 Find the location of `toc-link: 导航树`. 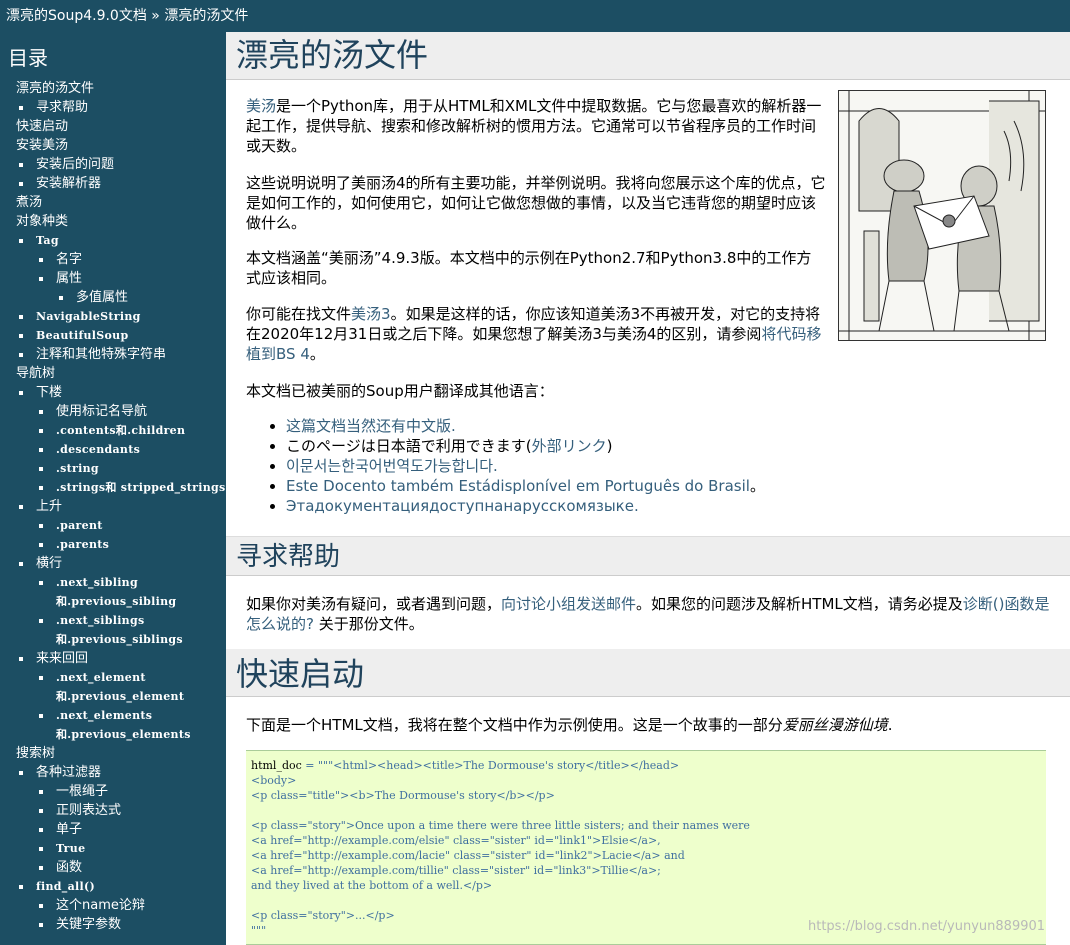

toc-link: 导航树 is located at coordinates (35, 373).